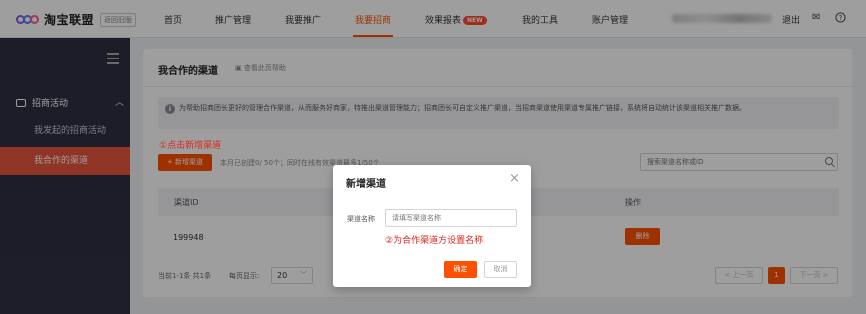 The width and height of the screenshot is (866, 314). I want to click on add-channel-dialog: 新增渠道 × 渠道名称 ②为合作渠道方设置名称 确定 取消, so click(432, 226).